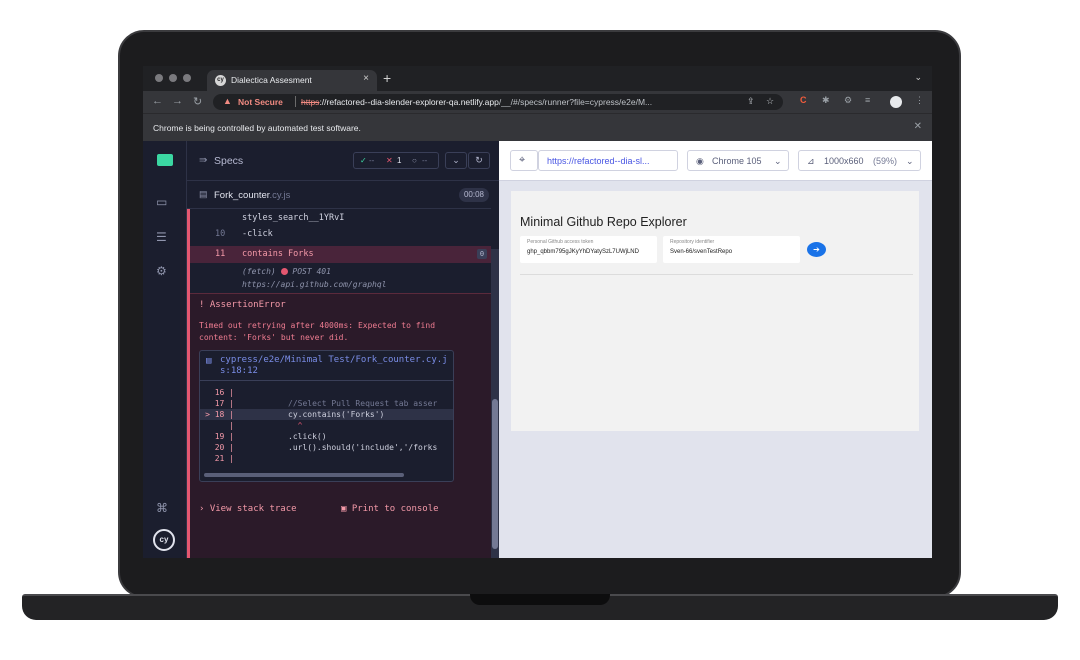 The image size is (1080, 660). I want to click on address-separator, so click(295, 101).